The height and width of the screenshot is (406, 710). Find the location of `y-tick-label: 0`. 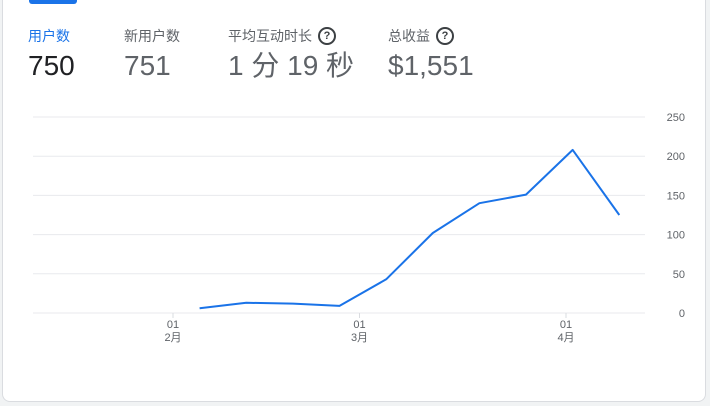

y-tick-label: 0 is located at coordinates (682, 314).